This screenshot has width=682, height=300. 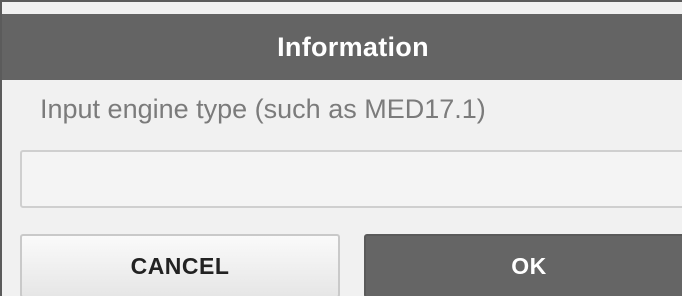 I want to click on dialog-message: Input engine type (such as MED17.1), so click(x=263, y=109).